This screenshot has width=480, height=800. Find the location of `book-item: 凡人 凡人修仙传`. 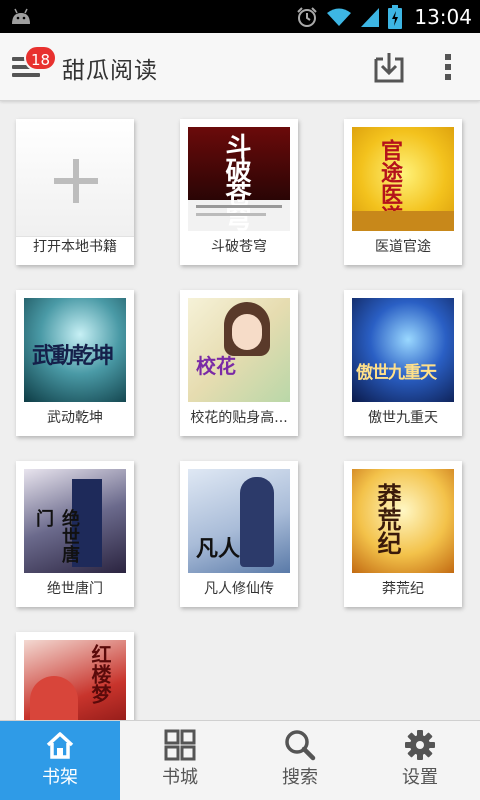

book-item: 凡人 凡人修仙传 is located at coordinates (239, 534).